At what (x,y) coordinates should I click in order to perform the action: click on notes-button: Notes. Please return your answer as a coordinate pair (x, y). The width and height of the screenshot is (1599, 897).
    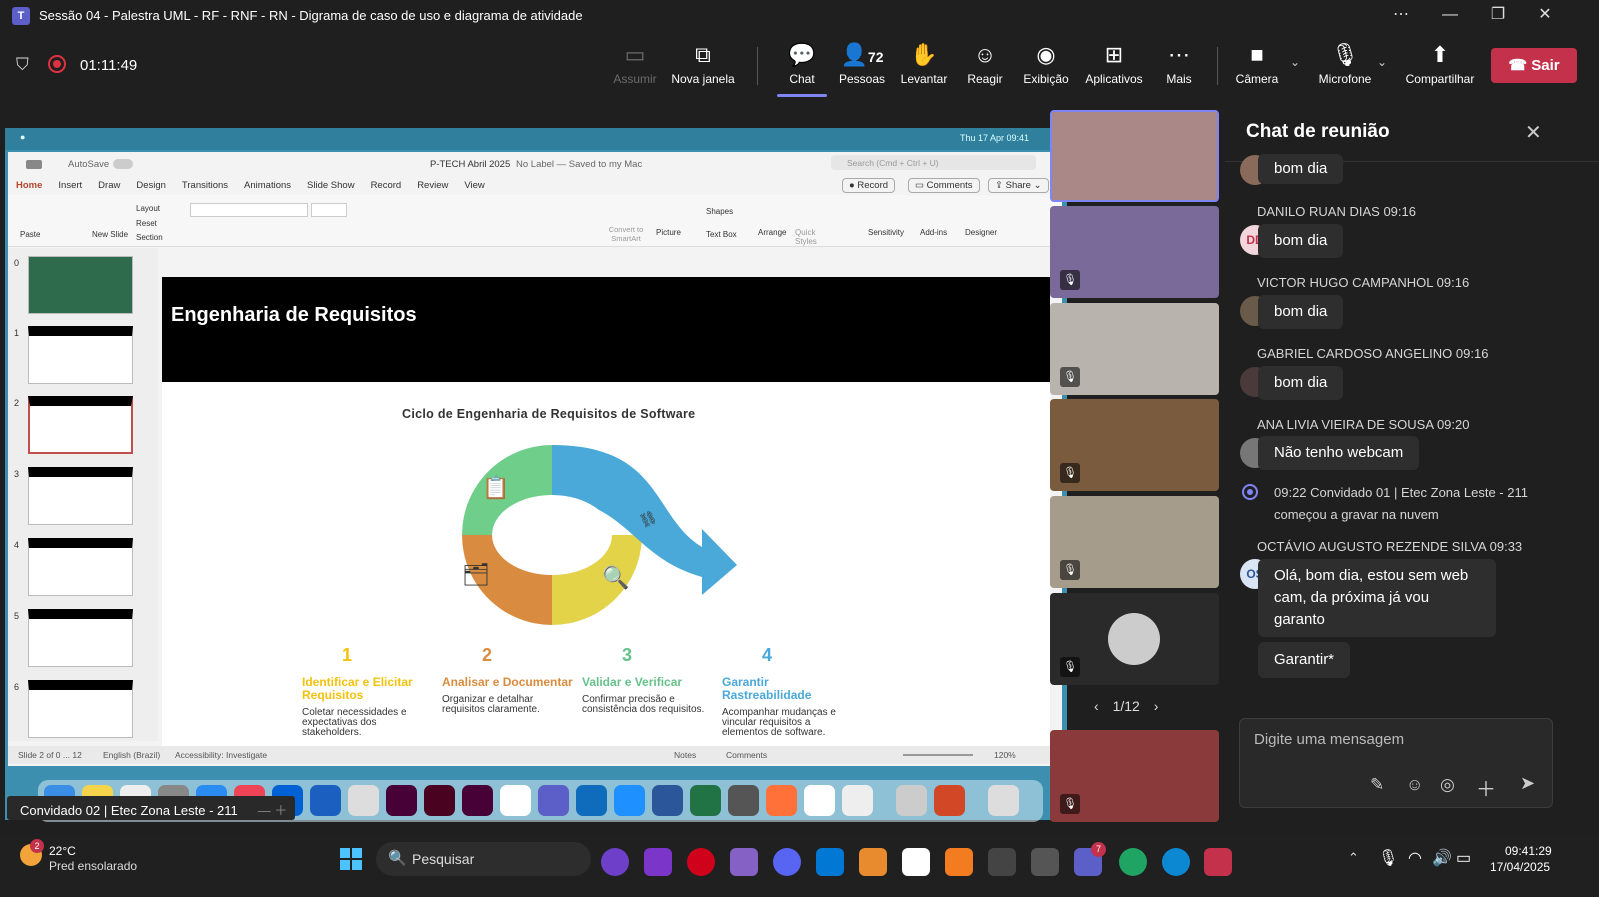
    Looking at the image, I should click on (685, 755).